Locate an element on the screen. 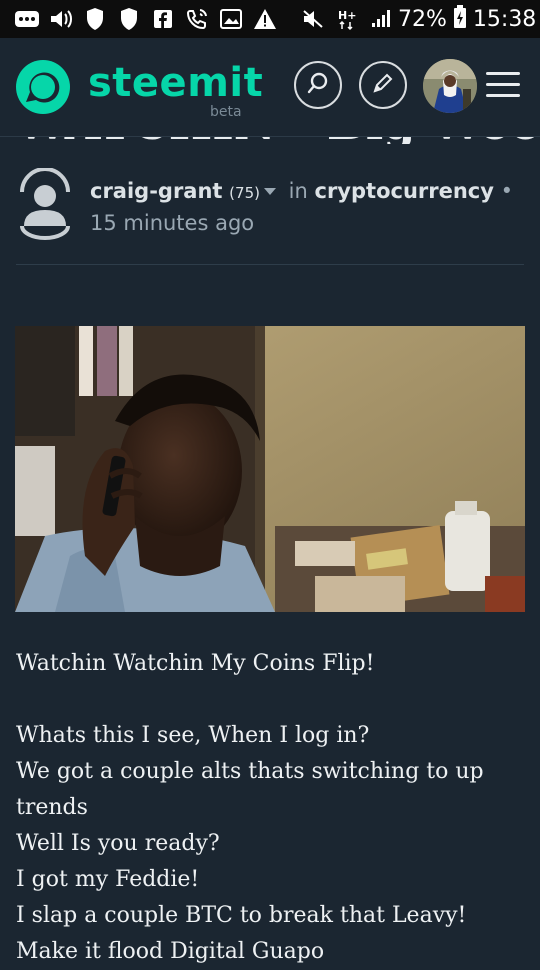 This screenshot has height=970, width=540. edit-icon is located at coordinates (383, 85).